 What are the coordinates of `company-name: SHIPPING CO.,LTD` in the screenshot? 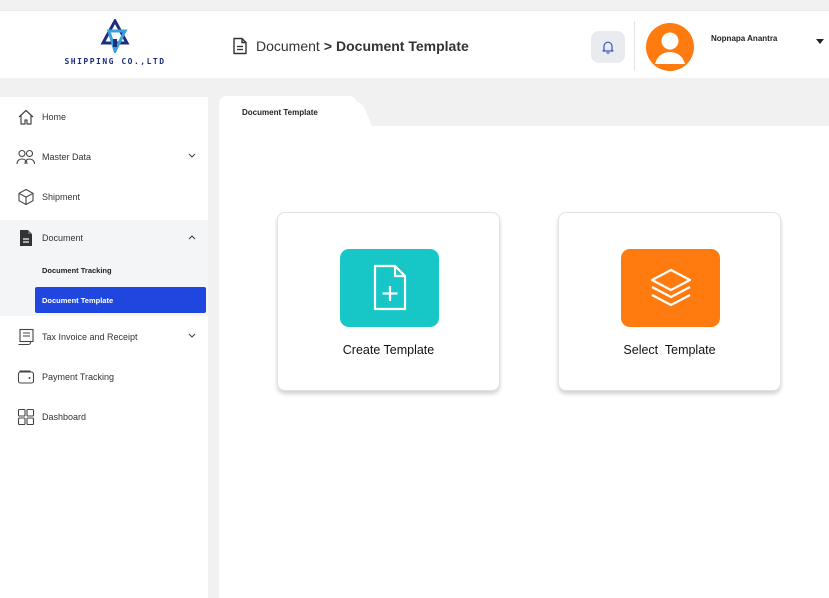 It's located at (115, 61).